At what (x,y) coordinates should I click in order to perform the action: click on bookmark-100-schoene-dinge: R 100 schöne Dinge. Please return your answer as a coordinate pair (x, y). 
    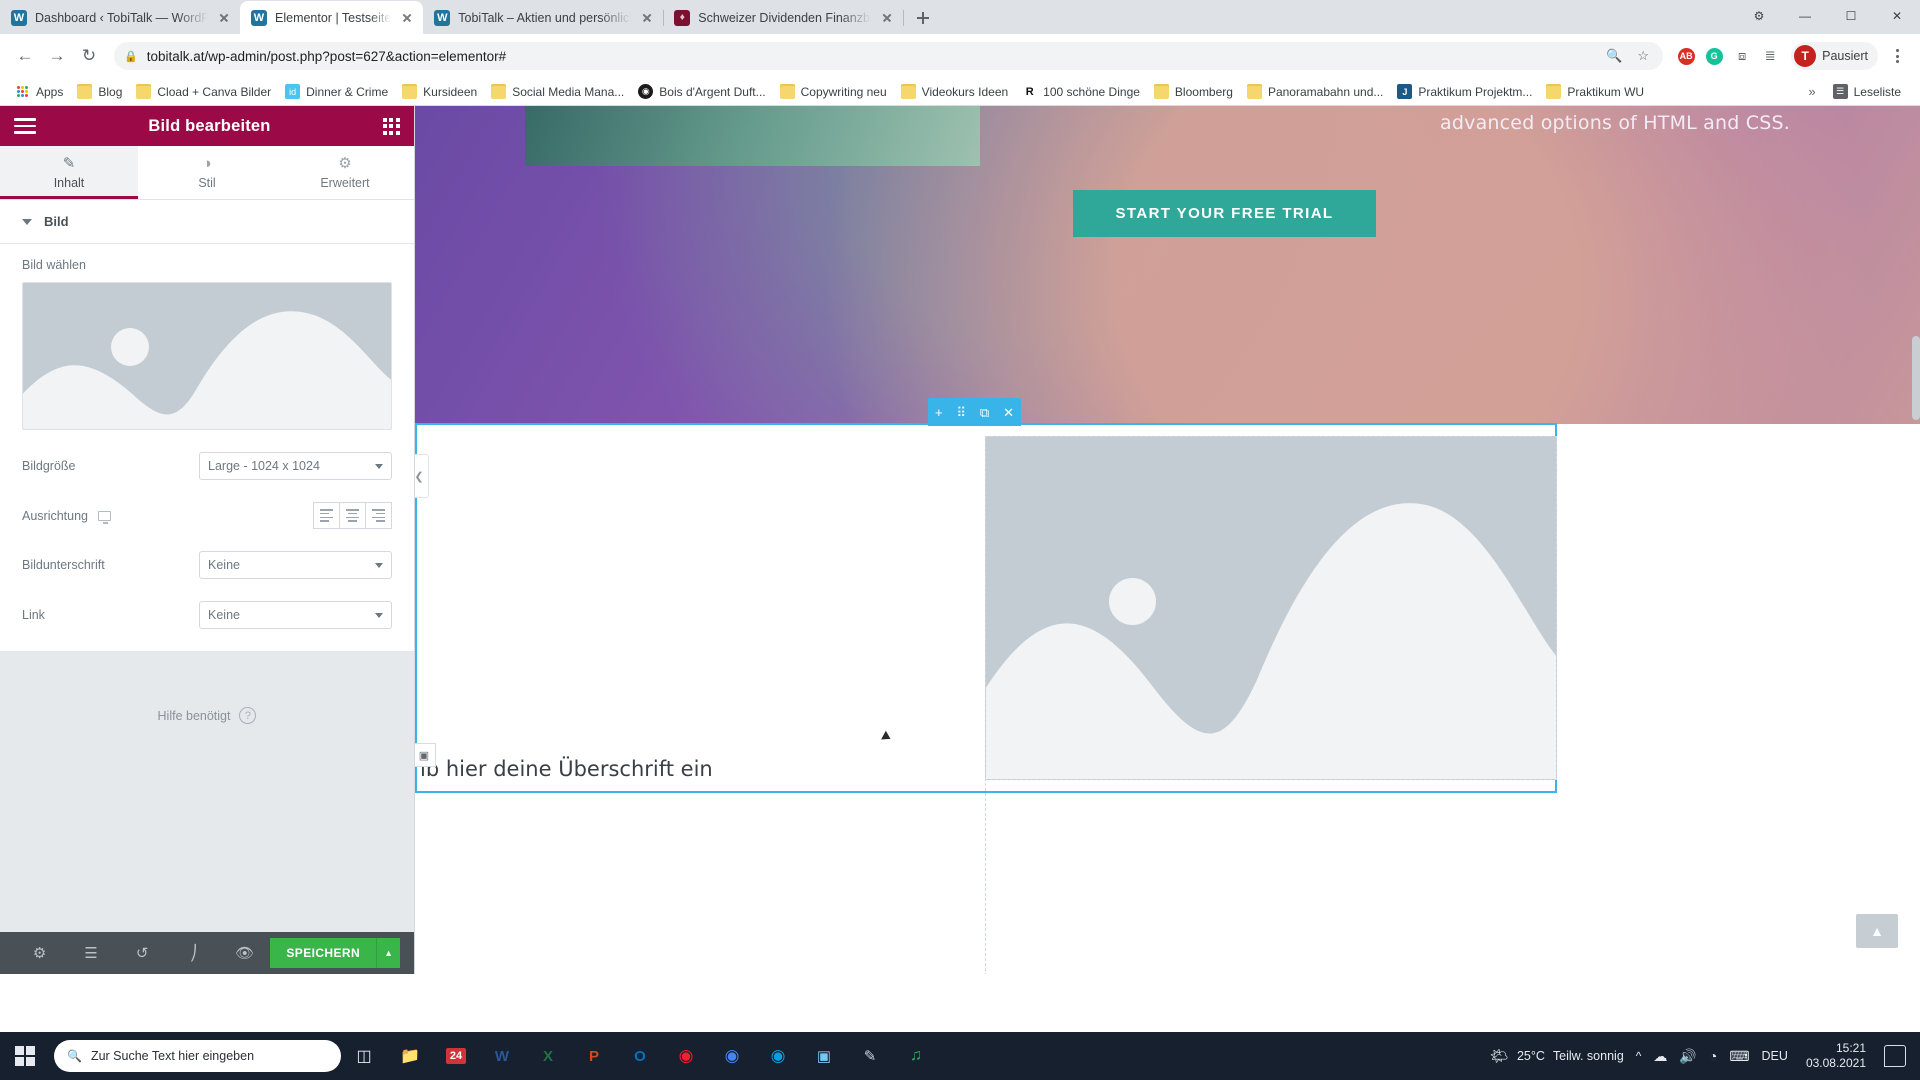
    Looking at the image, I should click on (1081, 91).